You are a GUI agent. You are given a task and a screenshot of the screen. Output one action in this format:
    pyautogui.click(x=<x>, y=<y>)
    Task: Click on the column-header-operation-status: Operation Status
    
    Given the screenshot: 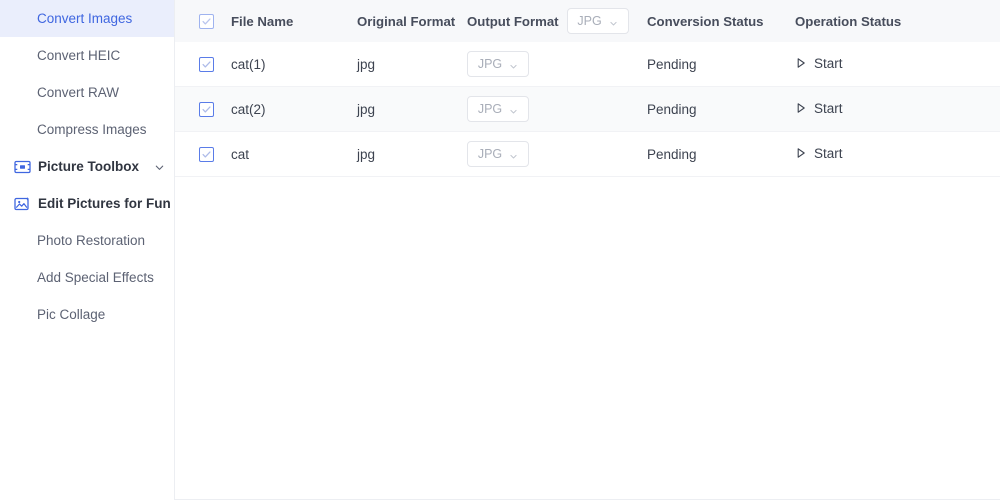 What is the action you would take?
    pyautogui.click(x=848, y=21)
    